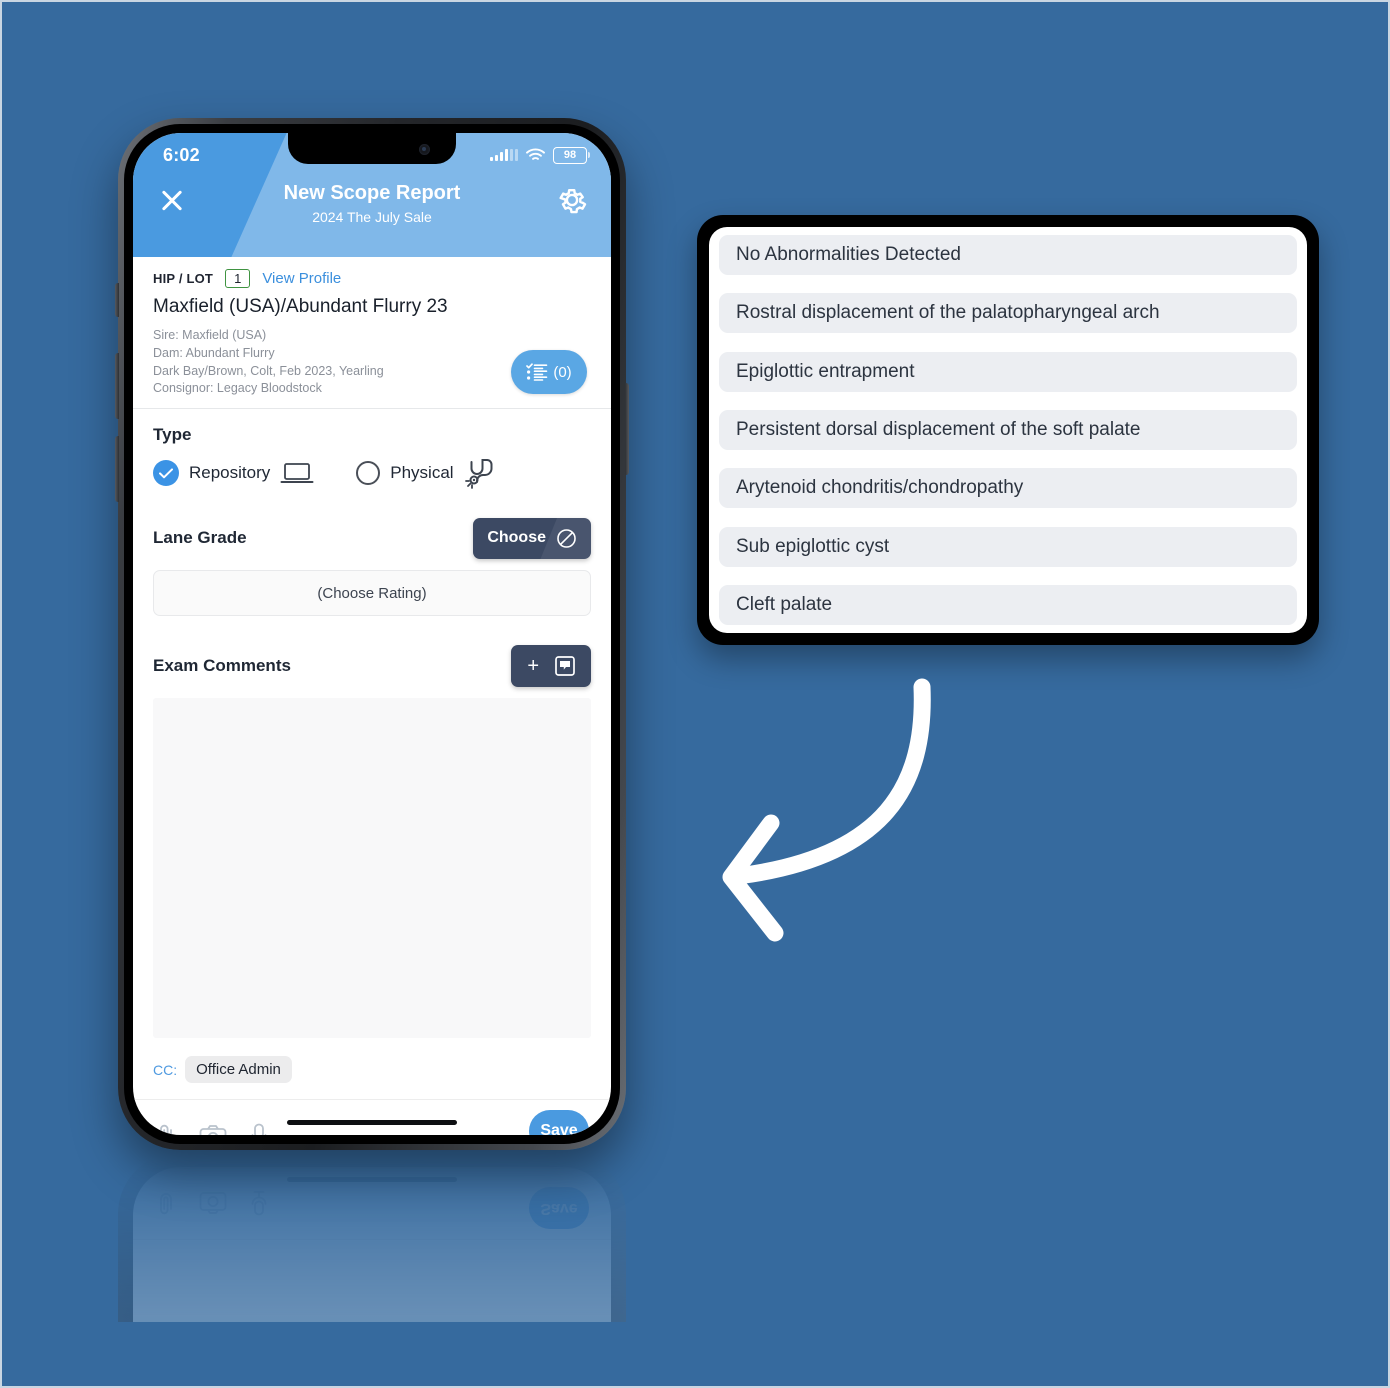 This screenshot has width=1390, height=1388. What do you see at coordinates (172, 434) in the screenshot?
I see `type-label: Type` at bounding box center [172, 434].